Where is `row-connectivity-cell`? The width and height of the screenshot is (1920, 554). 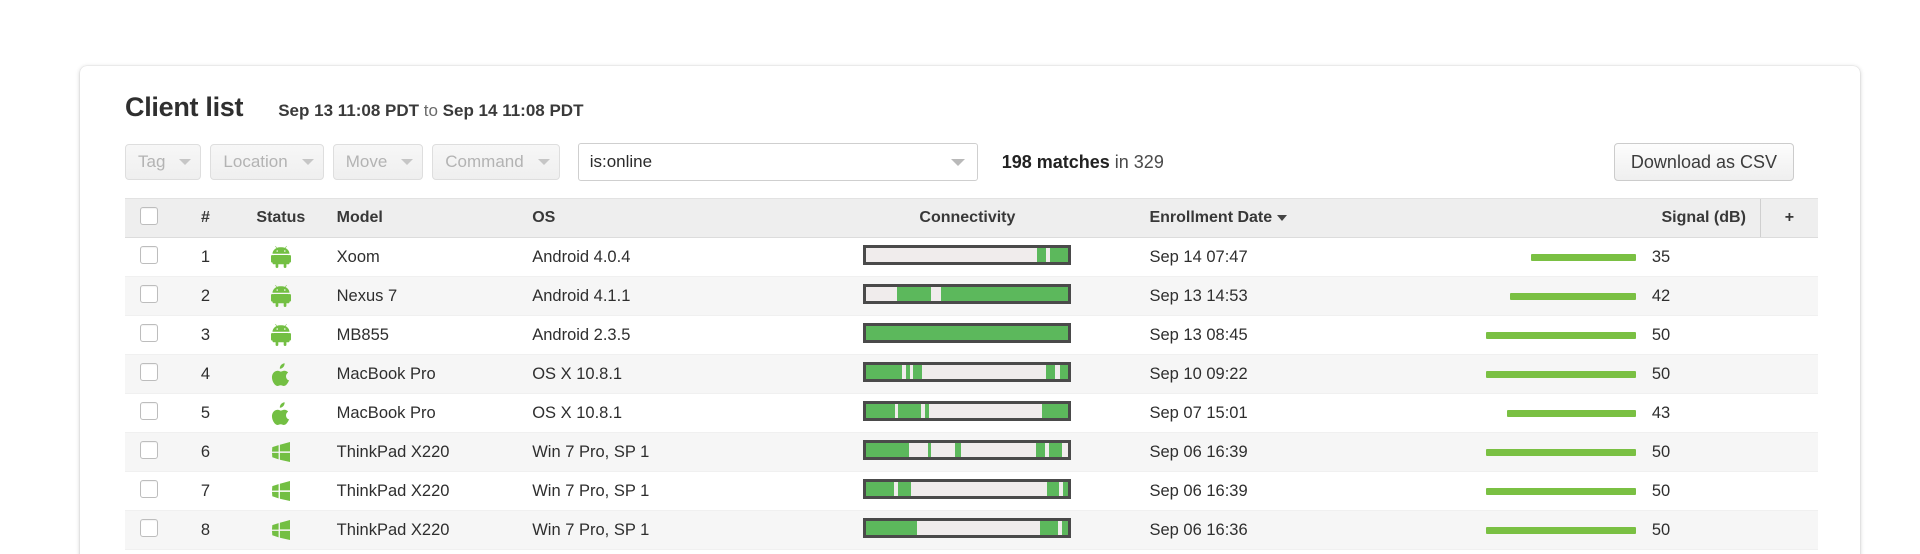
row-connectivity-cell is located at coordinates (967, 335).